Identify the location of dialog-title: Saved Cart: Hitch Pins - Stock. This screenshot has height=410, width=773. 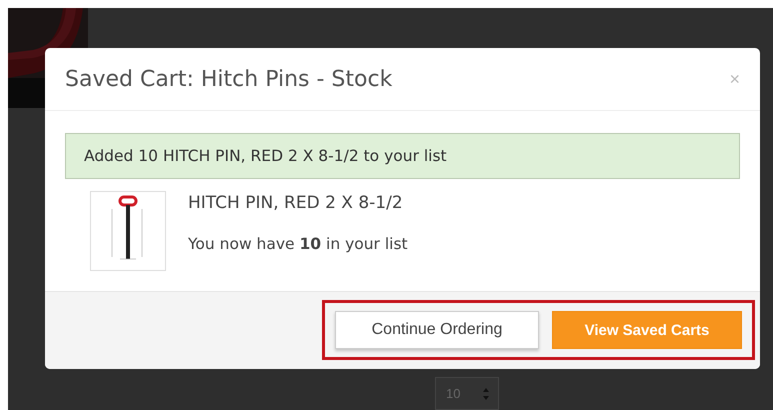
(228, 79).